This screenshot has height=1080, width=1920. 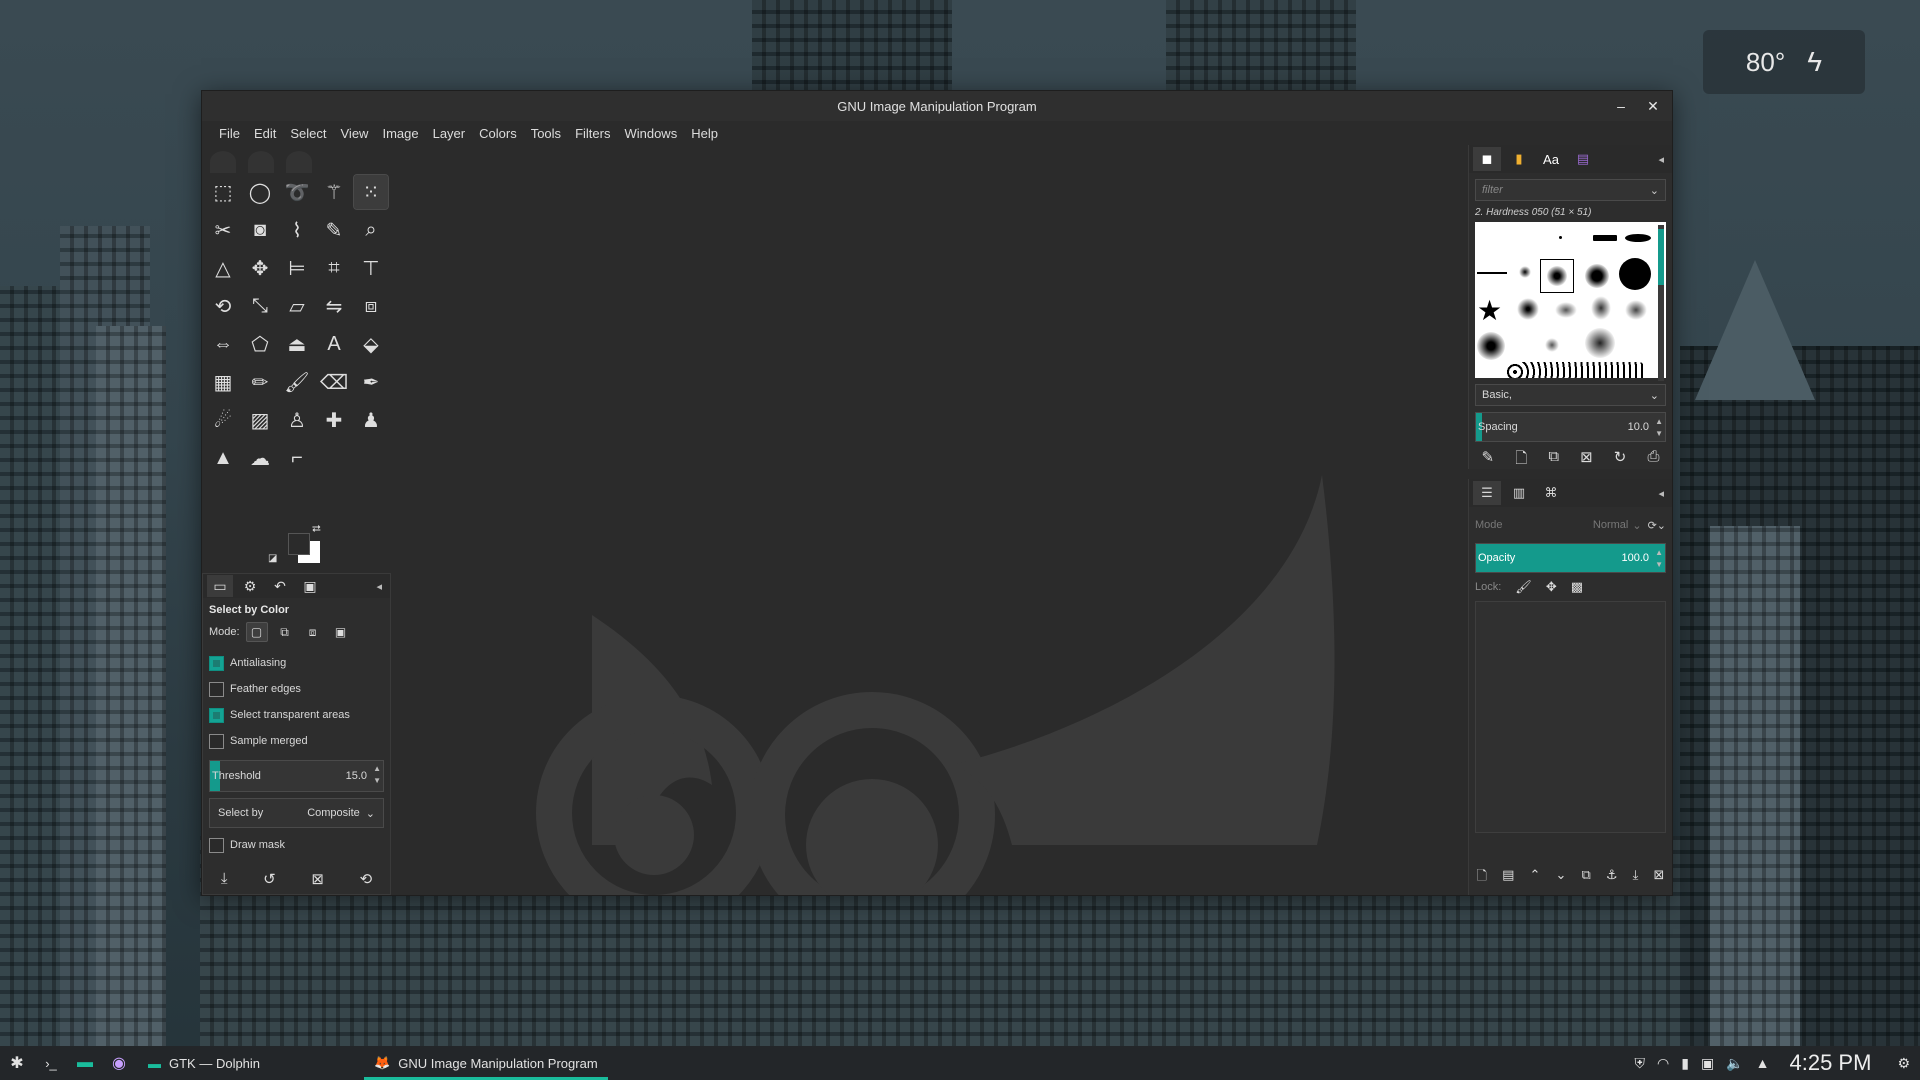 I want to click on select-by-combo: Select by Composite ⌄, so click(x=296, y=813).